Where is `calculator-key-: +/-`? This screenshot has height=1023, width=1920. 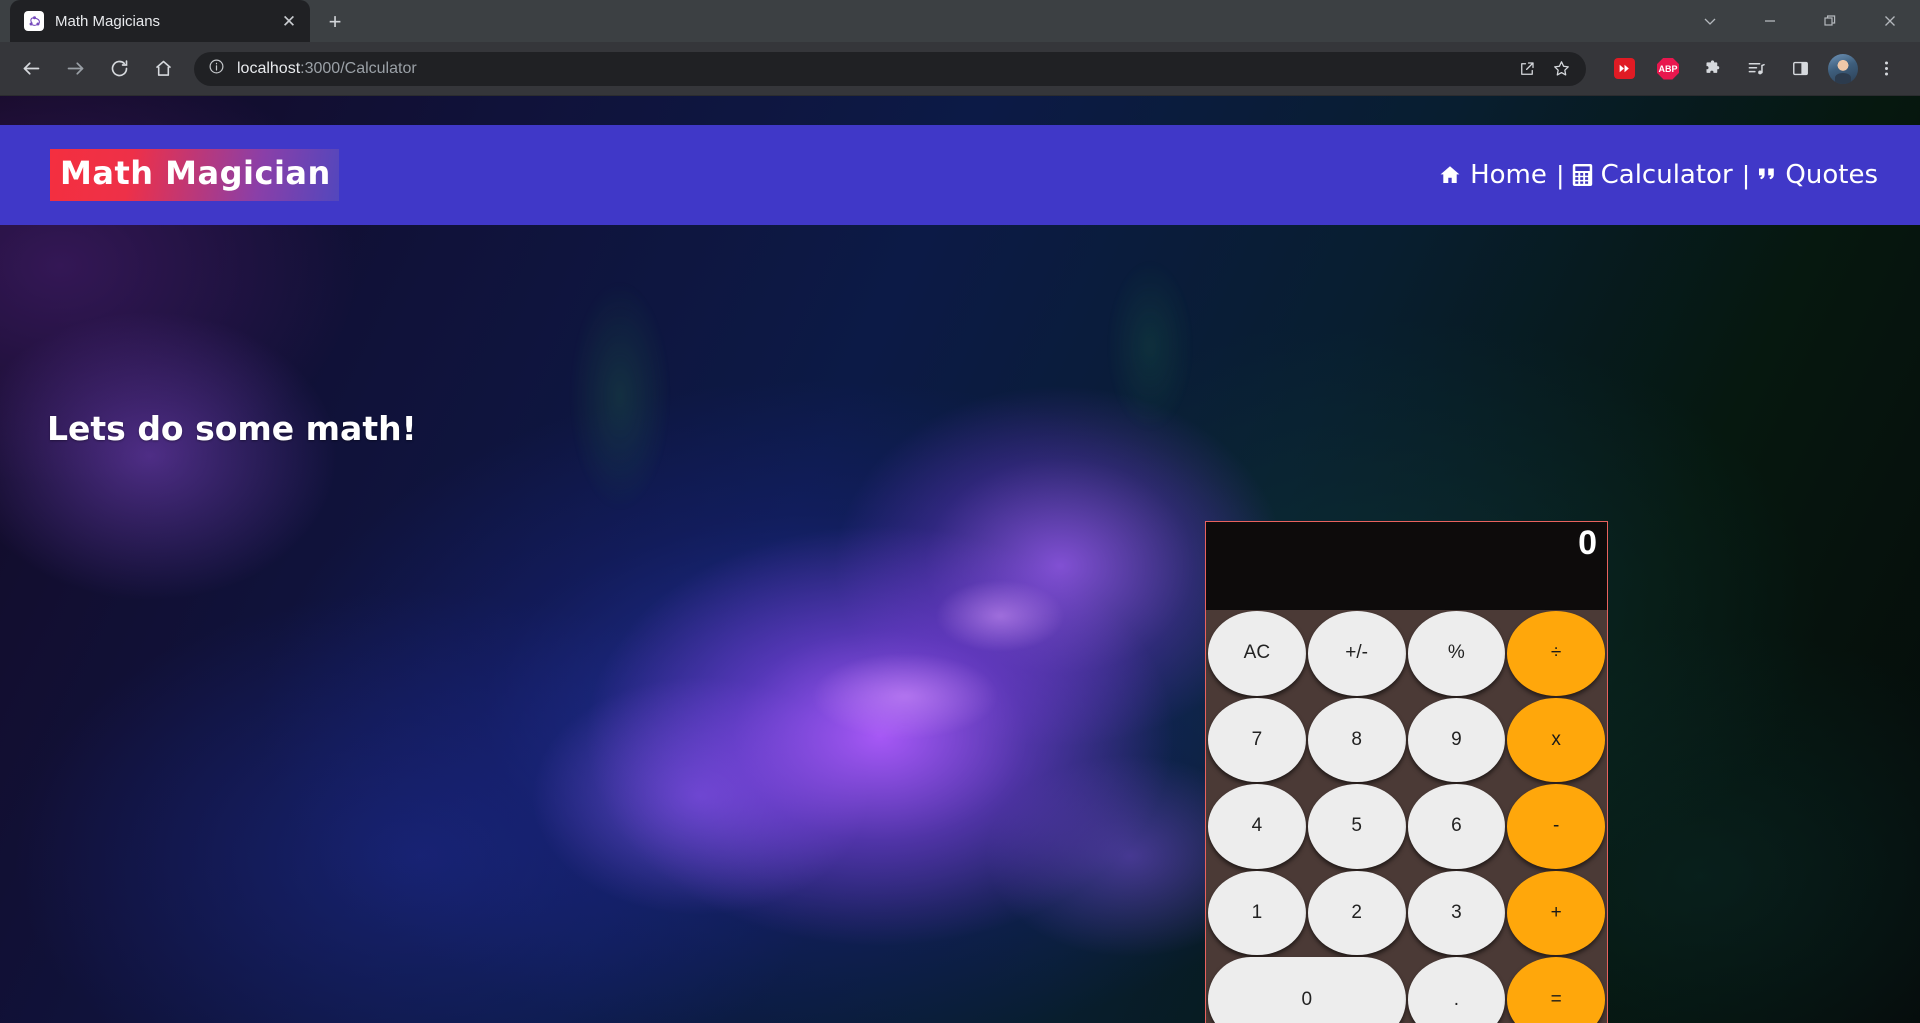 calculator-key-: +/- is located at coordinates (1356, 653).